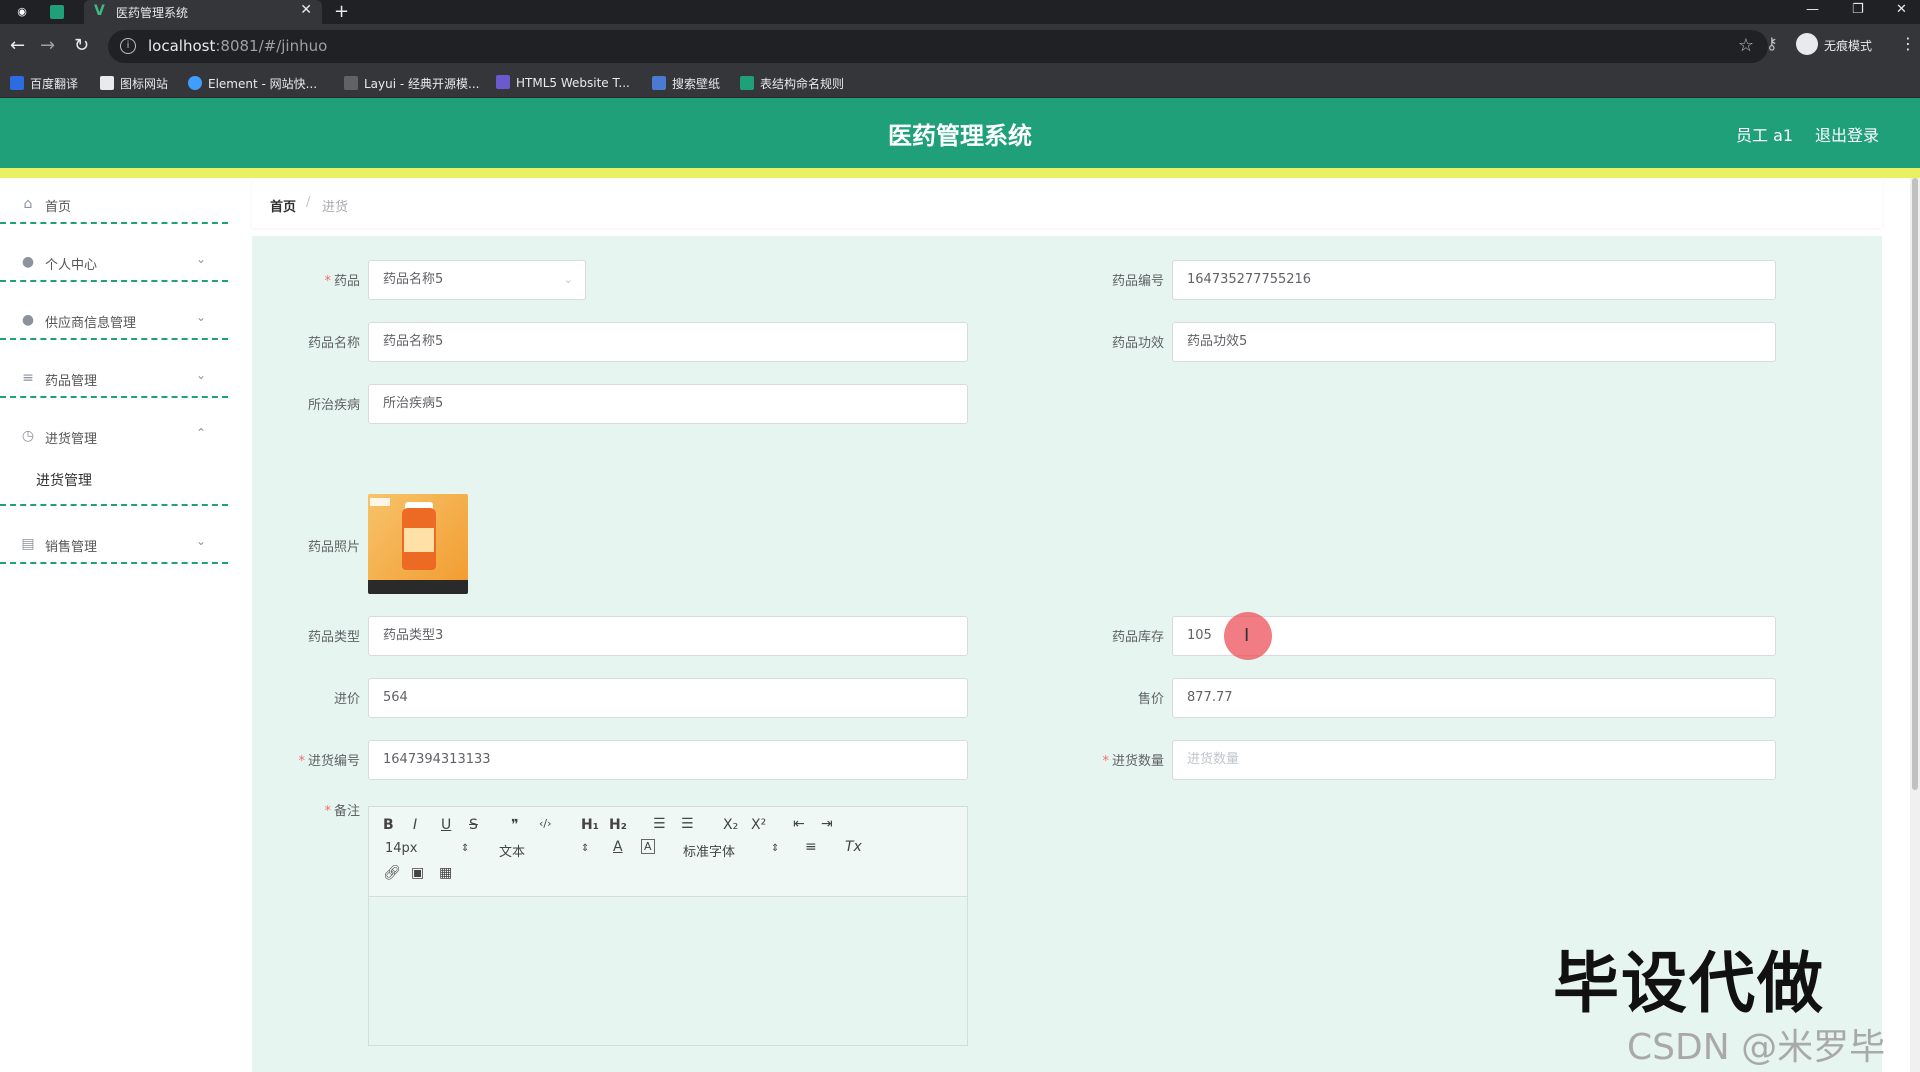 The width and height of the screenshot is (1920, 1072). I want to click on order-code-field: 1647394313133, so click(668, 760).